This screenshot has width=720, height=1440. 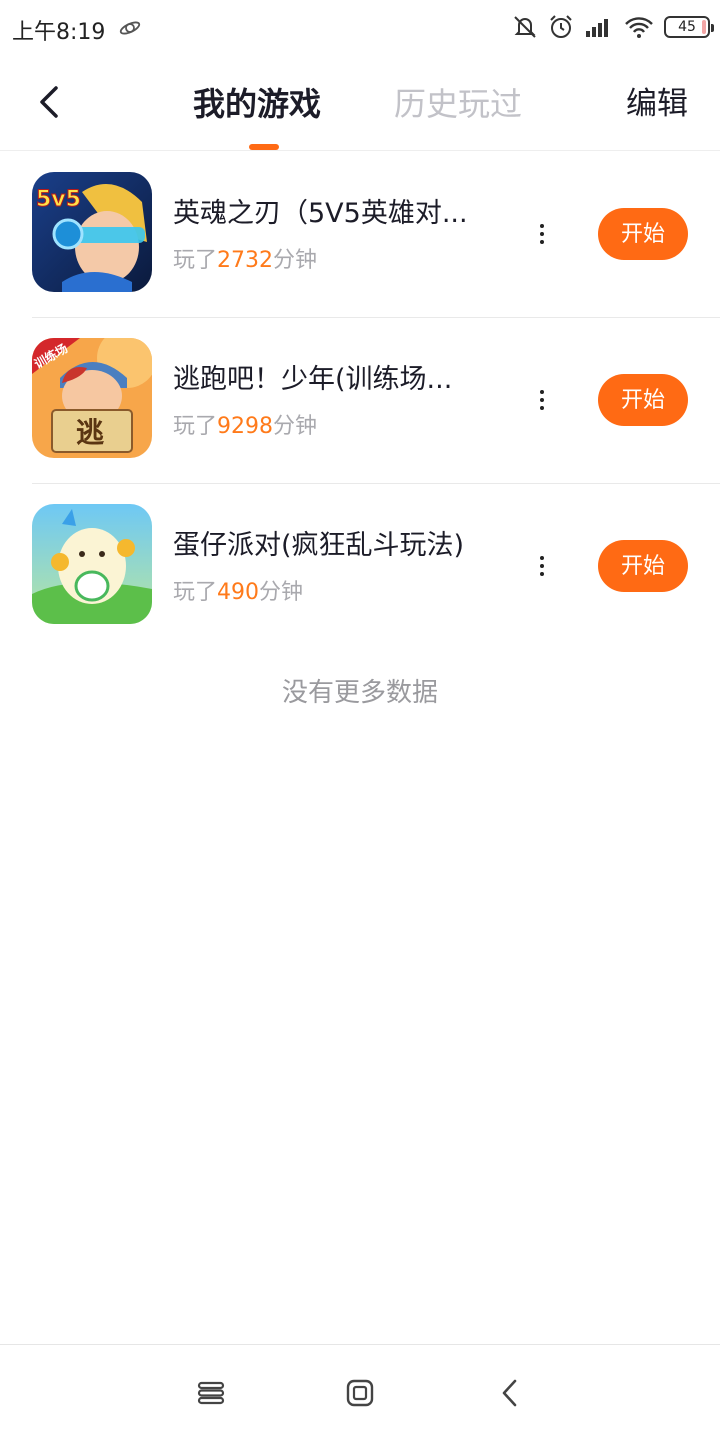 What do you see at coordinates (639, 27) in the screenshot?
I see `wifi-icon` at bounding box center [639, 27].